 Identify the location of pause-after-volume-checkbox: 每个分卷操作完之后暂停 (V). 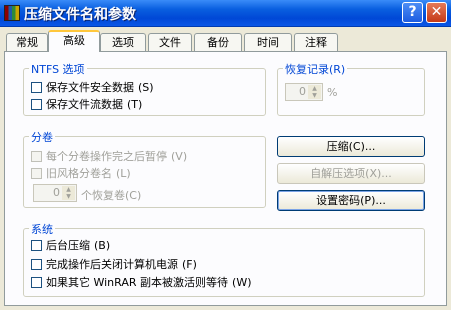
(109, 156).